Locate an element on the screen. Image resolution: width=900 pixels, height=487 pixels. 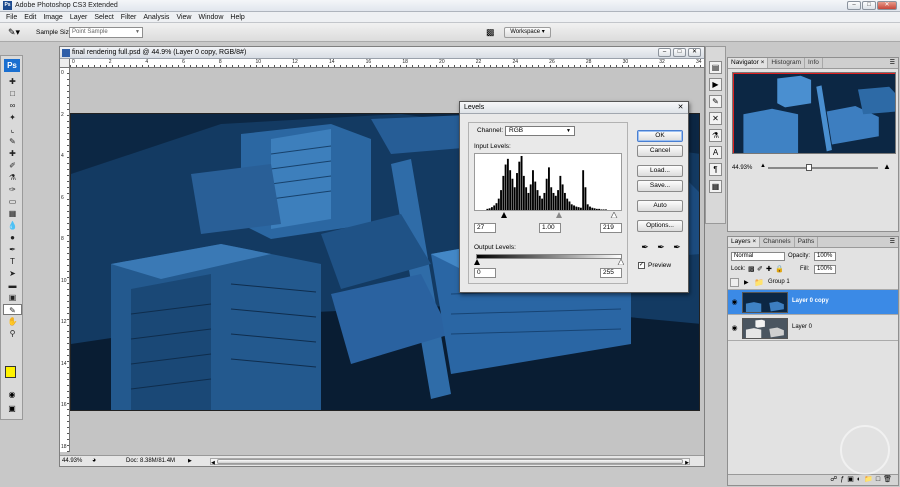
tool-presets-icon: ✎ is located at coordinates (715, 101).